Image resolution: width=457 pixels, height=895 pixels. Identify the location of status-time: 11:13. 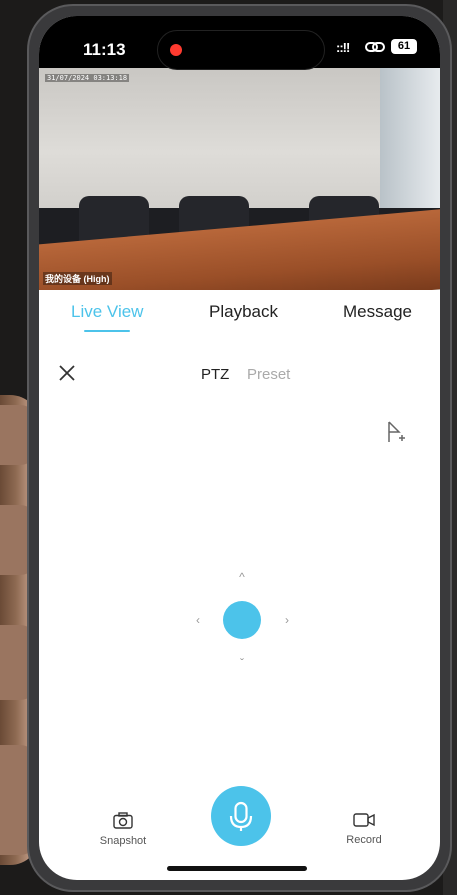
(104, 49).